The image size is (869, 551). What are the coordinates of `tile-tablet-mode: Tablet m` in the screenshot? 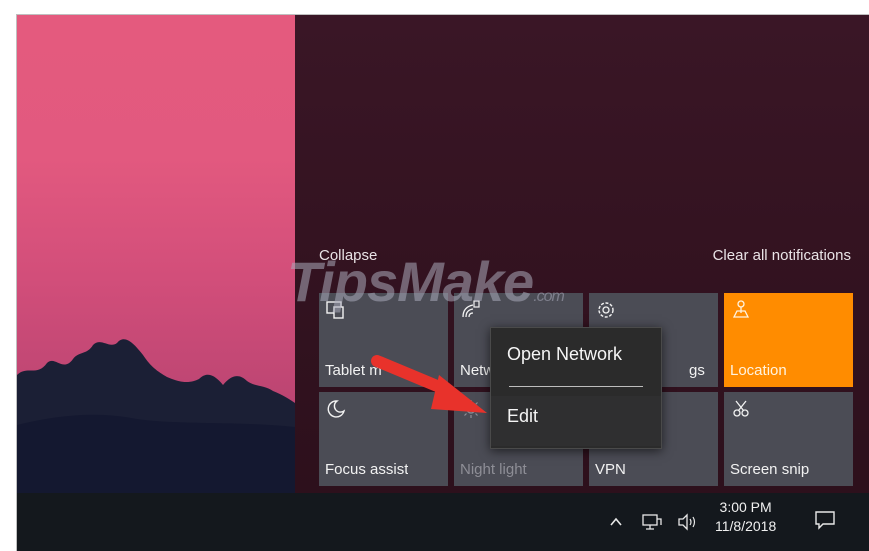 It's located at (383, 340).